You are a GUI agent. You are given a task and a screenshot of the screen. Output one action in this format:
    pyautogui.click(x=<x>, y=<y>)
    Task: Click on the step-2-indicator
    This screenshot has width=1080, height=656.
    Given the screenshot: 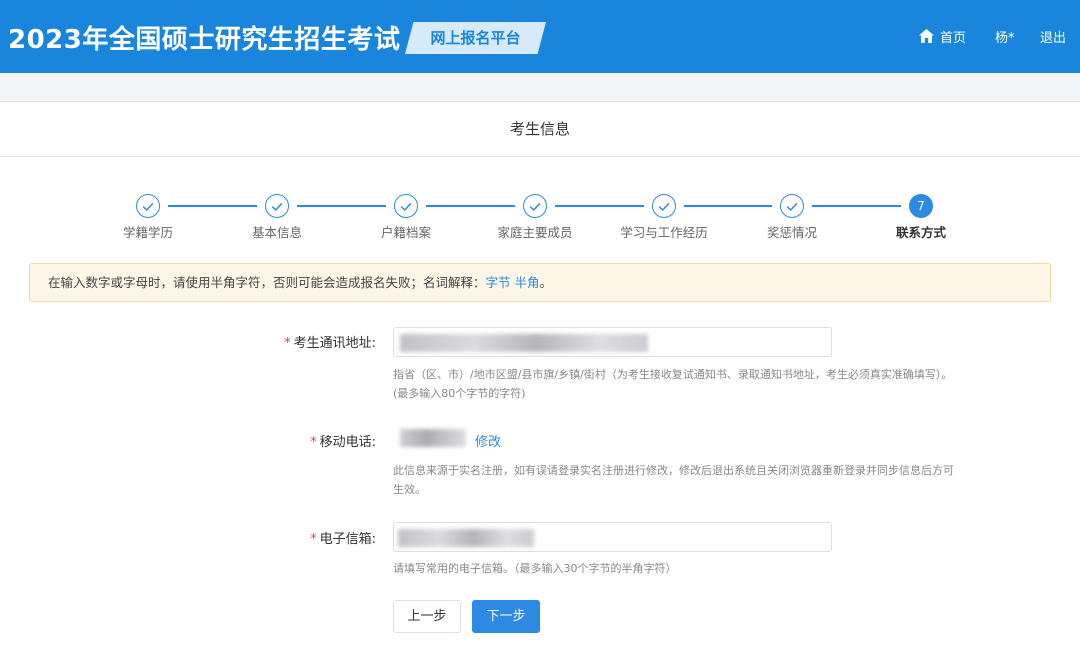 What is the action you would take?
    pyautogui.click(x=277, y=206)
    